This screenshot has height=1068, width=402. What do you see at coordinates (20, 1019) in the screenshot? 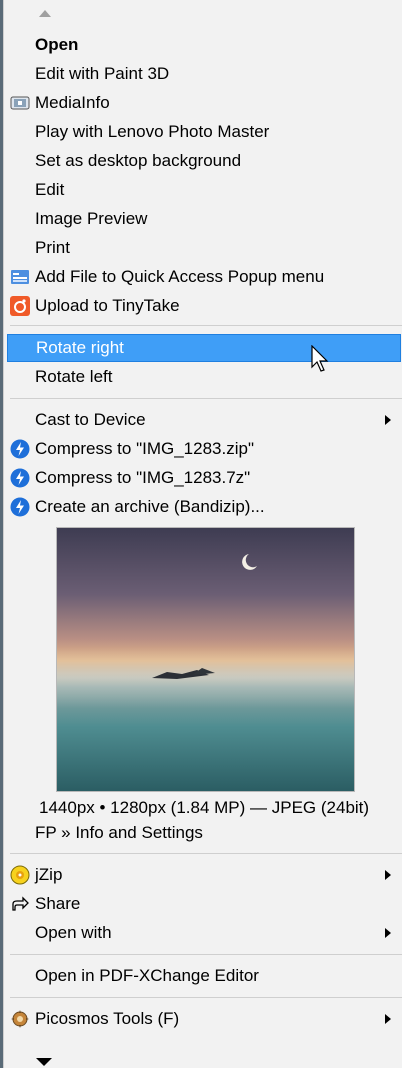
I see `picosmos-icon` at bounding box center [20, 1019].